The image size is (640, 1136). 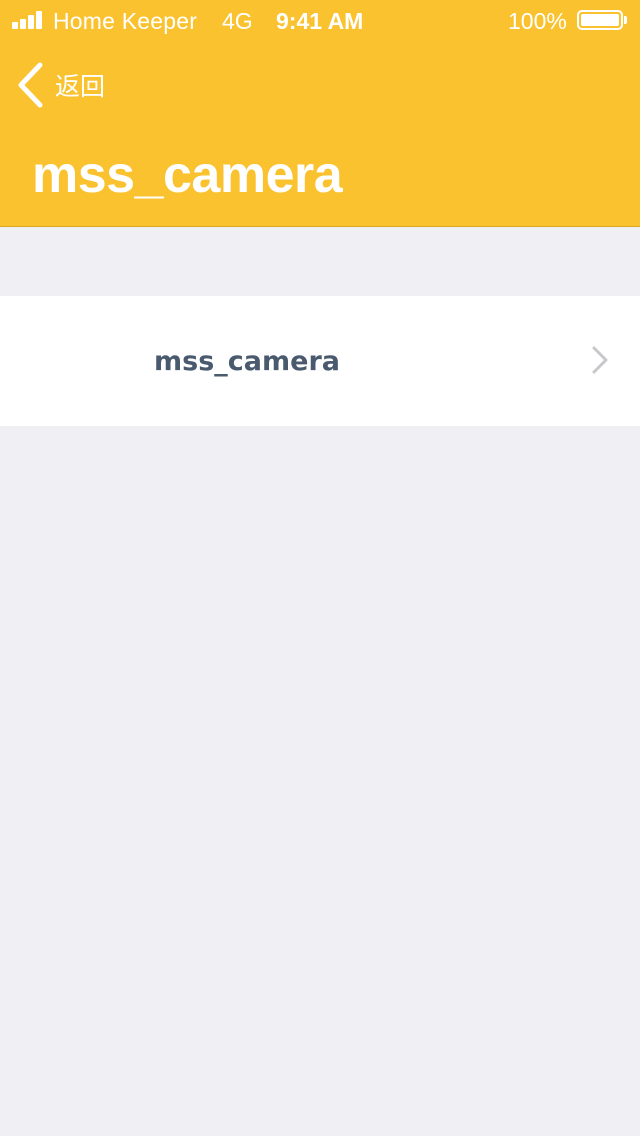 I want to click on device-list: mss_camera, so click(x=320, y=361).